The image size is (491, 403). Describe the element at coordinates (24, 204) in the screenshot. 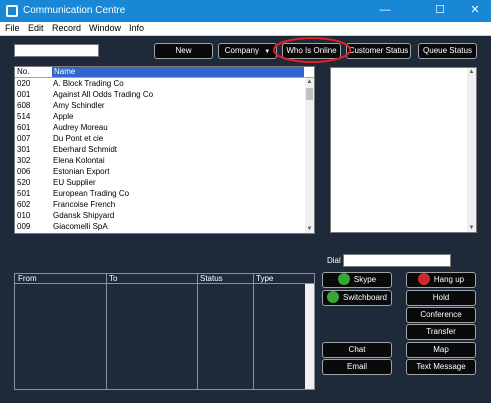

I see `row-no: 602` at that location.